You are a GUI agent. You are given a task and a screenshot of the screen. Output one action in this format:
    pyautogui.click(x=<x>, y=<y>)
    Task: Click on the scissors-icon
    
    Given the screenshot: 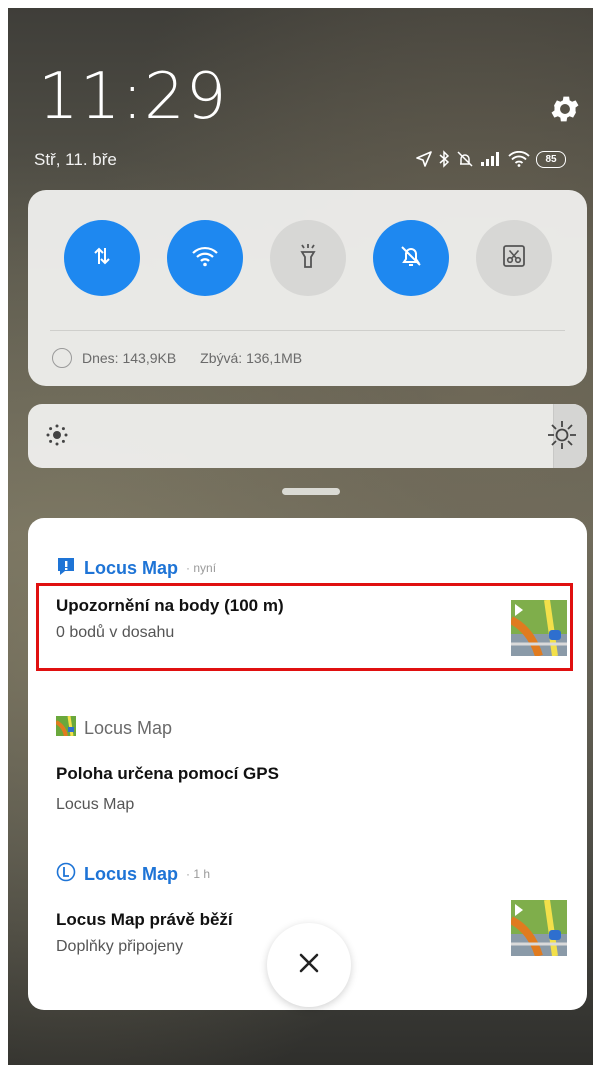 What is the action you would take?
    pyautogui.click(x=514, y=258)
    